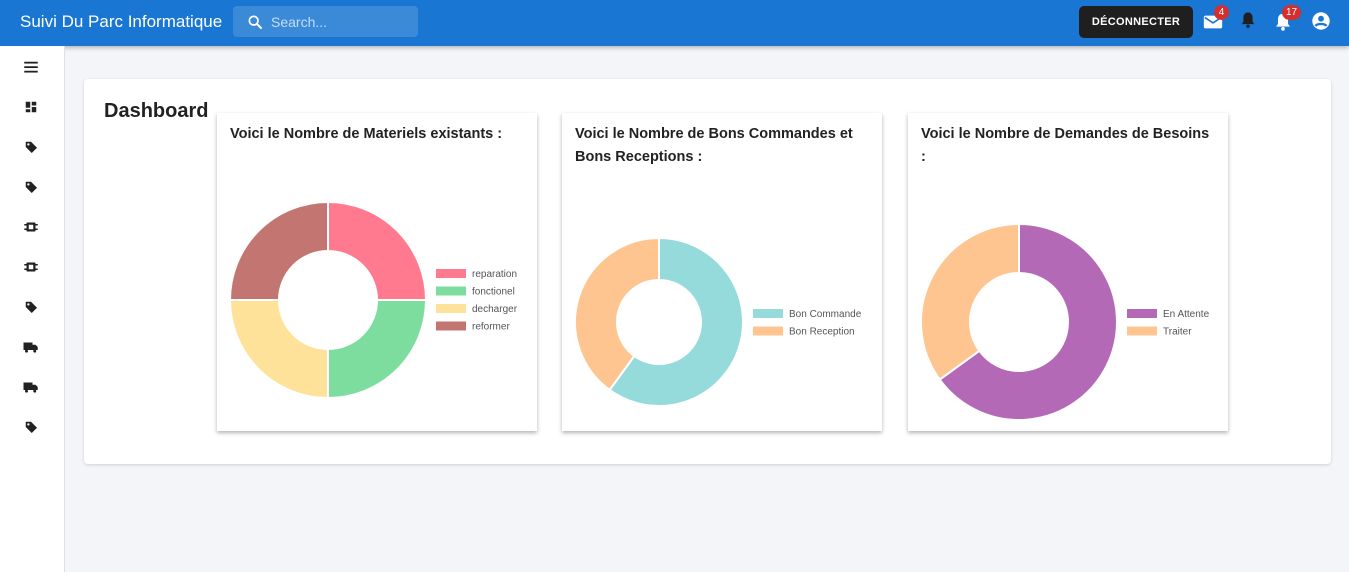 The image size is (1349, 572). What do you see at coordinates (156, 111) in the screenshot?
I see `page-title: Dashboard` at bounding box center [156, 111].